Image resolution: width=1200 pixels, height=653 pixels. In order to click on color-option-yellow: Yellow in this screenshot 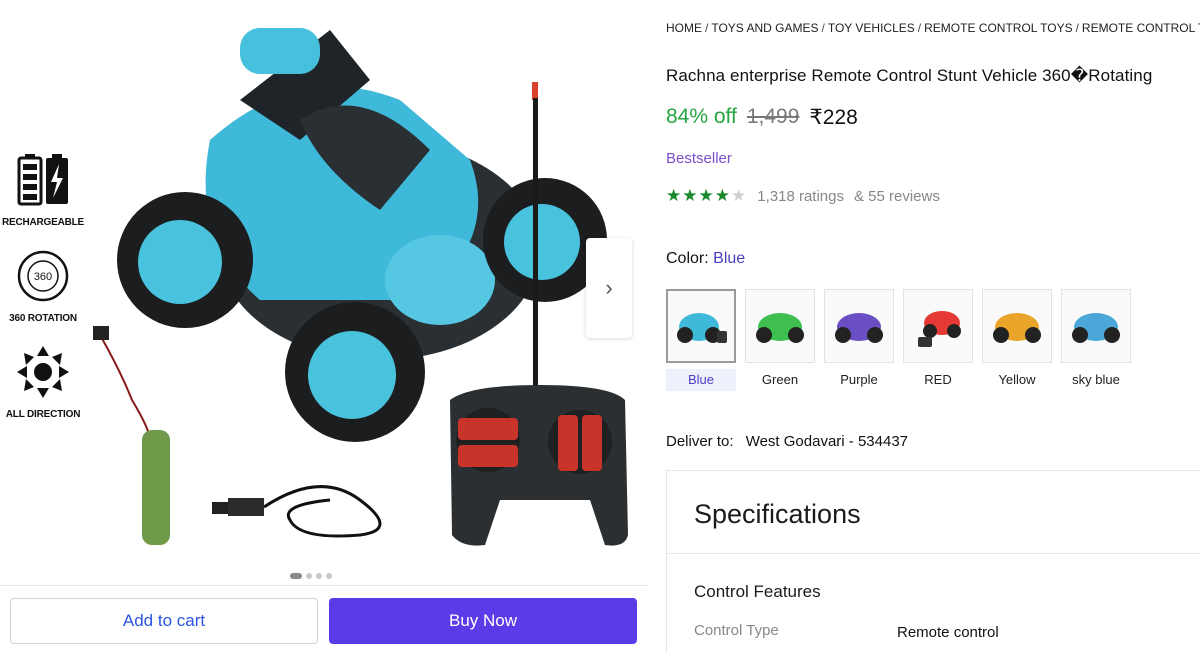, I will do `click(1017, 340)`.